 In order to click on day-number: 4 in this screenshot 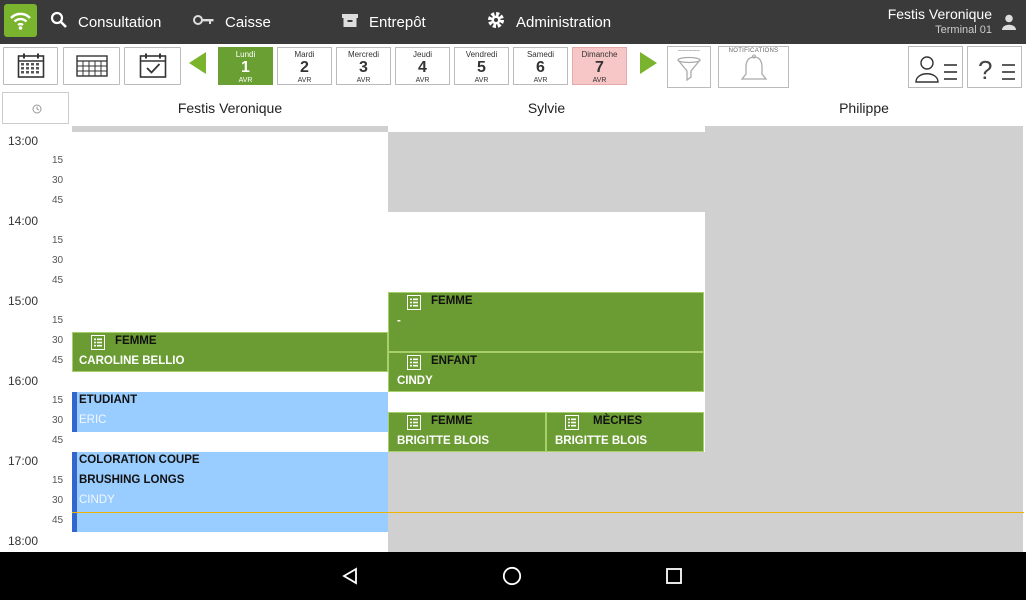, I will do `click(422, 67)`.